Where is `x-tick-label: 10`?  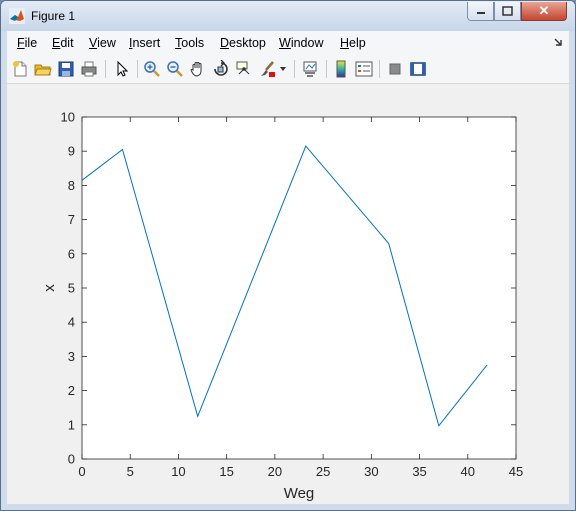 x-tick-label: 10 is located at coordinates (178, 471).